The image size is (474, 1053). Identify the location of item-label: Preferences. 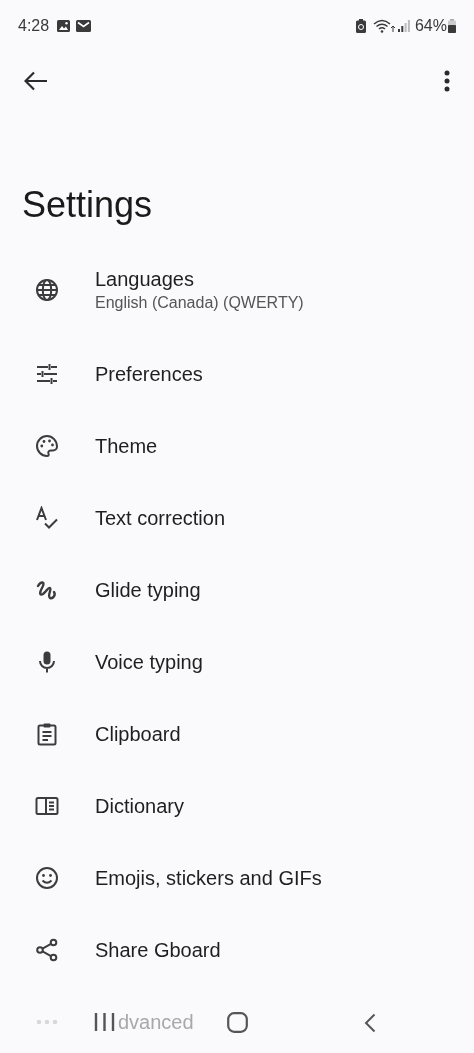
(149, 374).